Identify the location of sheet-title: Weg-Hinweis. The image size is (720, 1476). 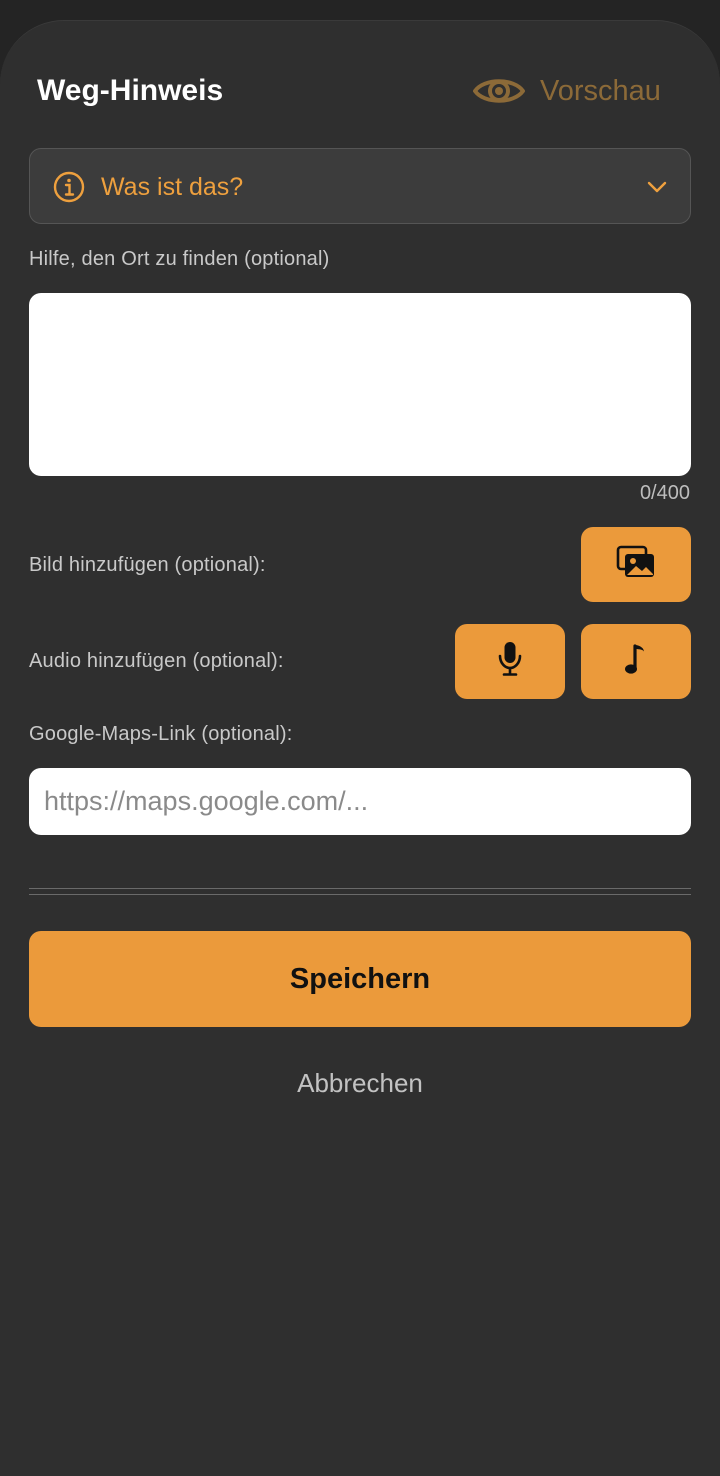
(130, 90).